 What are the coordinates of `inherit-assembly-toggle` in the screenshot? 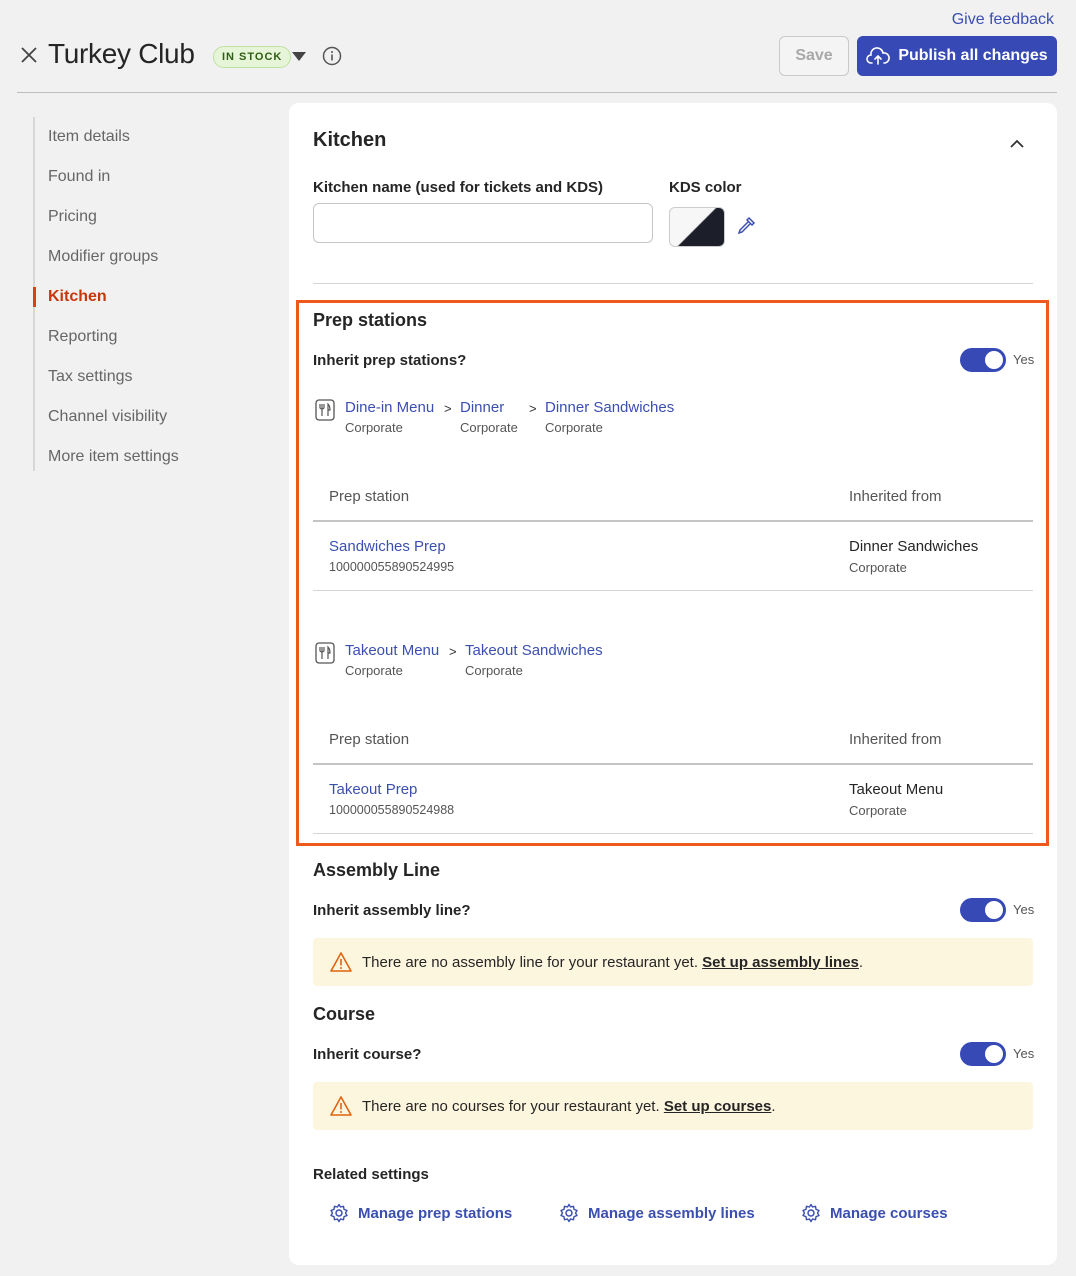 It's located at (983, 910).